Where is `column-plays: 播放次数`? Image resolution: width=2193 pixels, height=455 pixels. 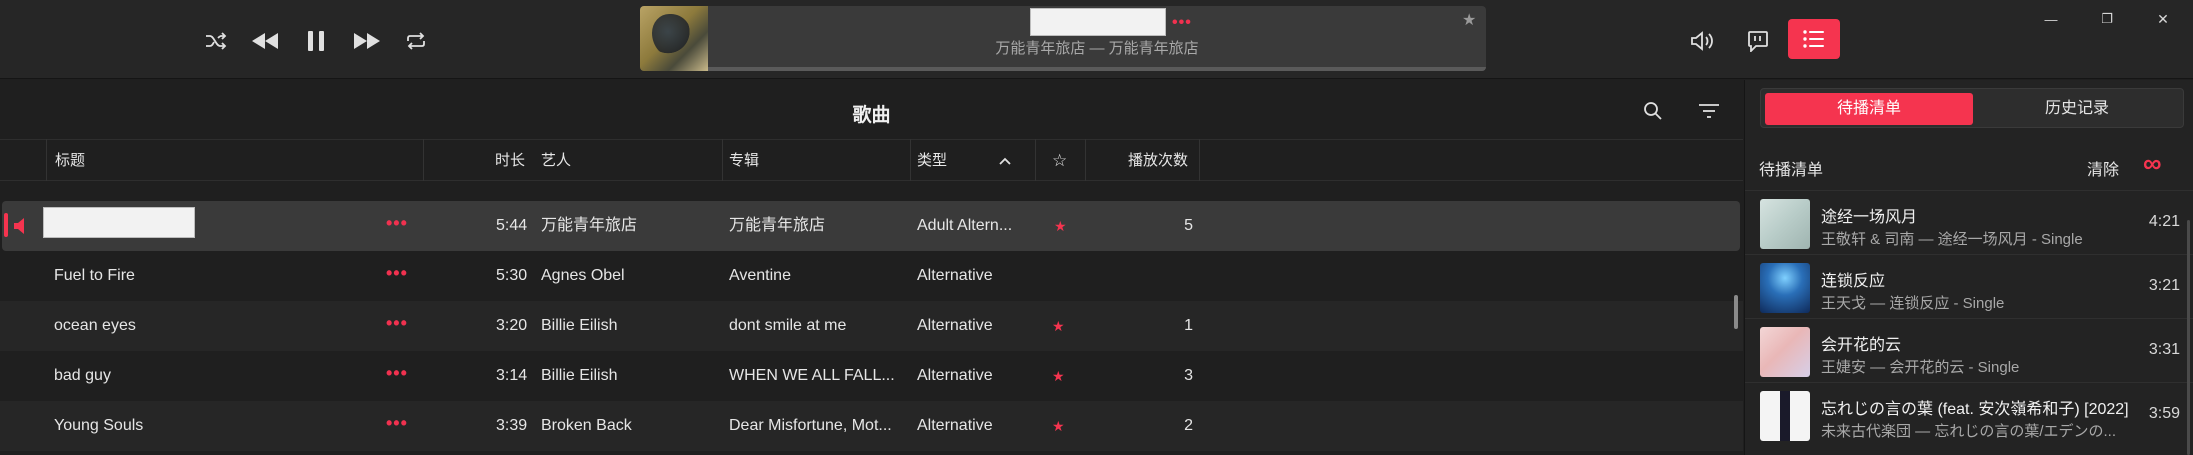
column-plays: 播放次数 is located at coordinates (1158, 161).